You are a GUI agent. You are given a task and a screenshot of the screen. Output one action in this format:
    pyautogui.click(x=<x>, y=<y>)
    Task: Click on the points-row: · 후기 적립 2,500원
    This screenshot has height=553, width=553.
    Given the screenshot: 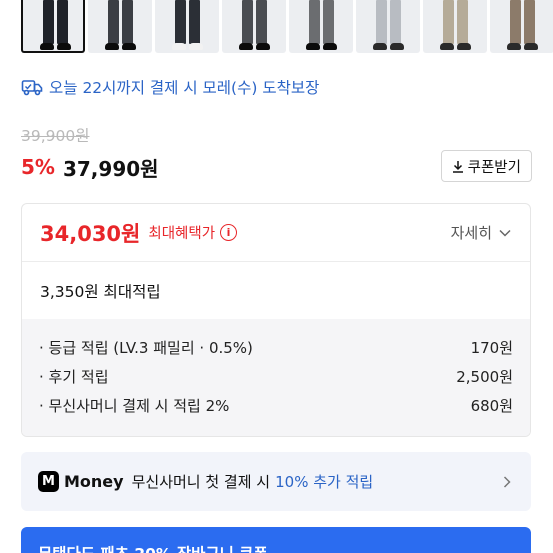 What is the action you would take?
    pyautogui.click(x=276, y=376)
    